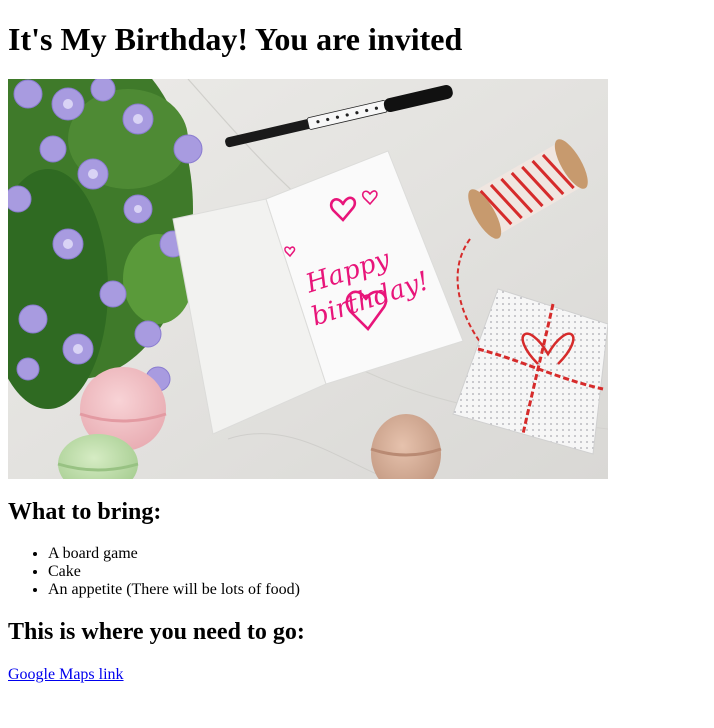  I want to click on location-paragraph: Google Maps link, so click(357, 675).